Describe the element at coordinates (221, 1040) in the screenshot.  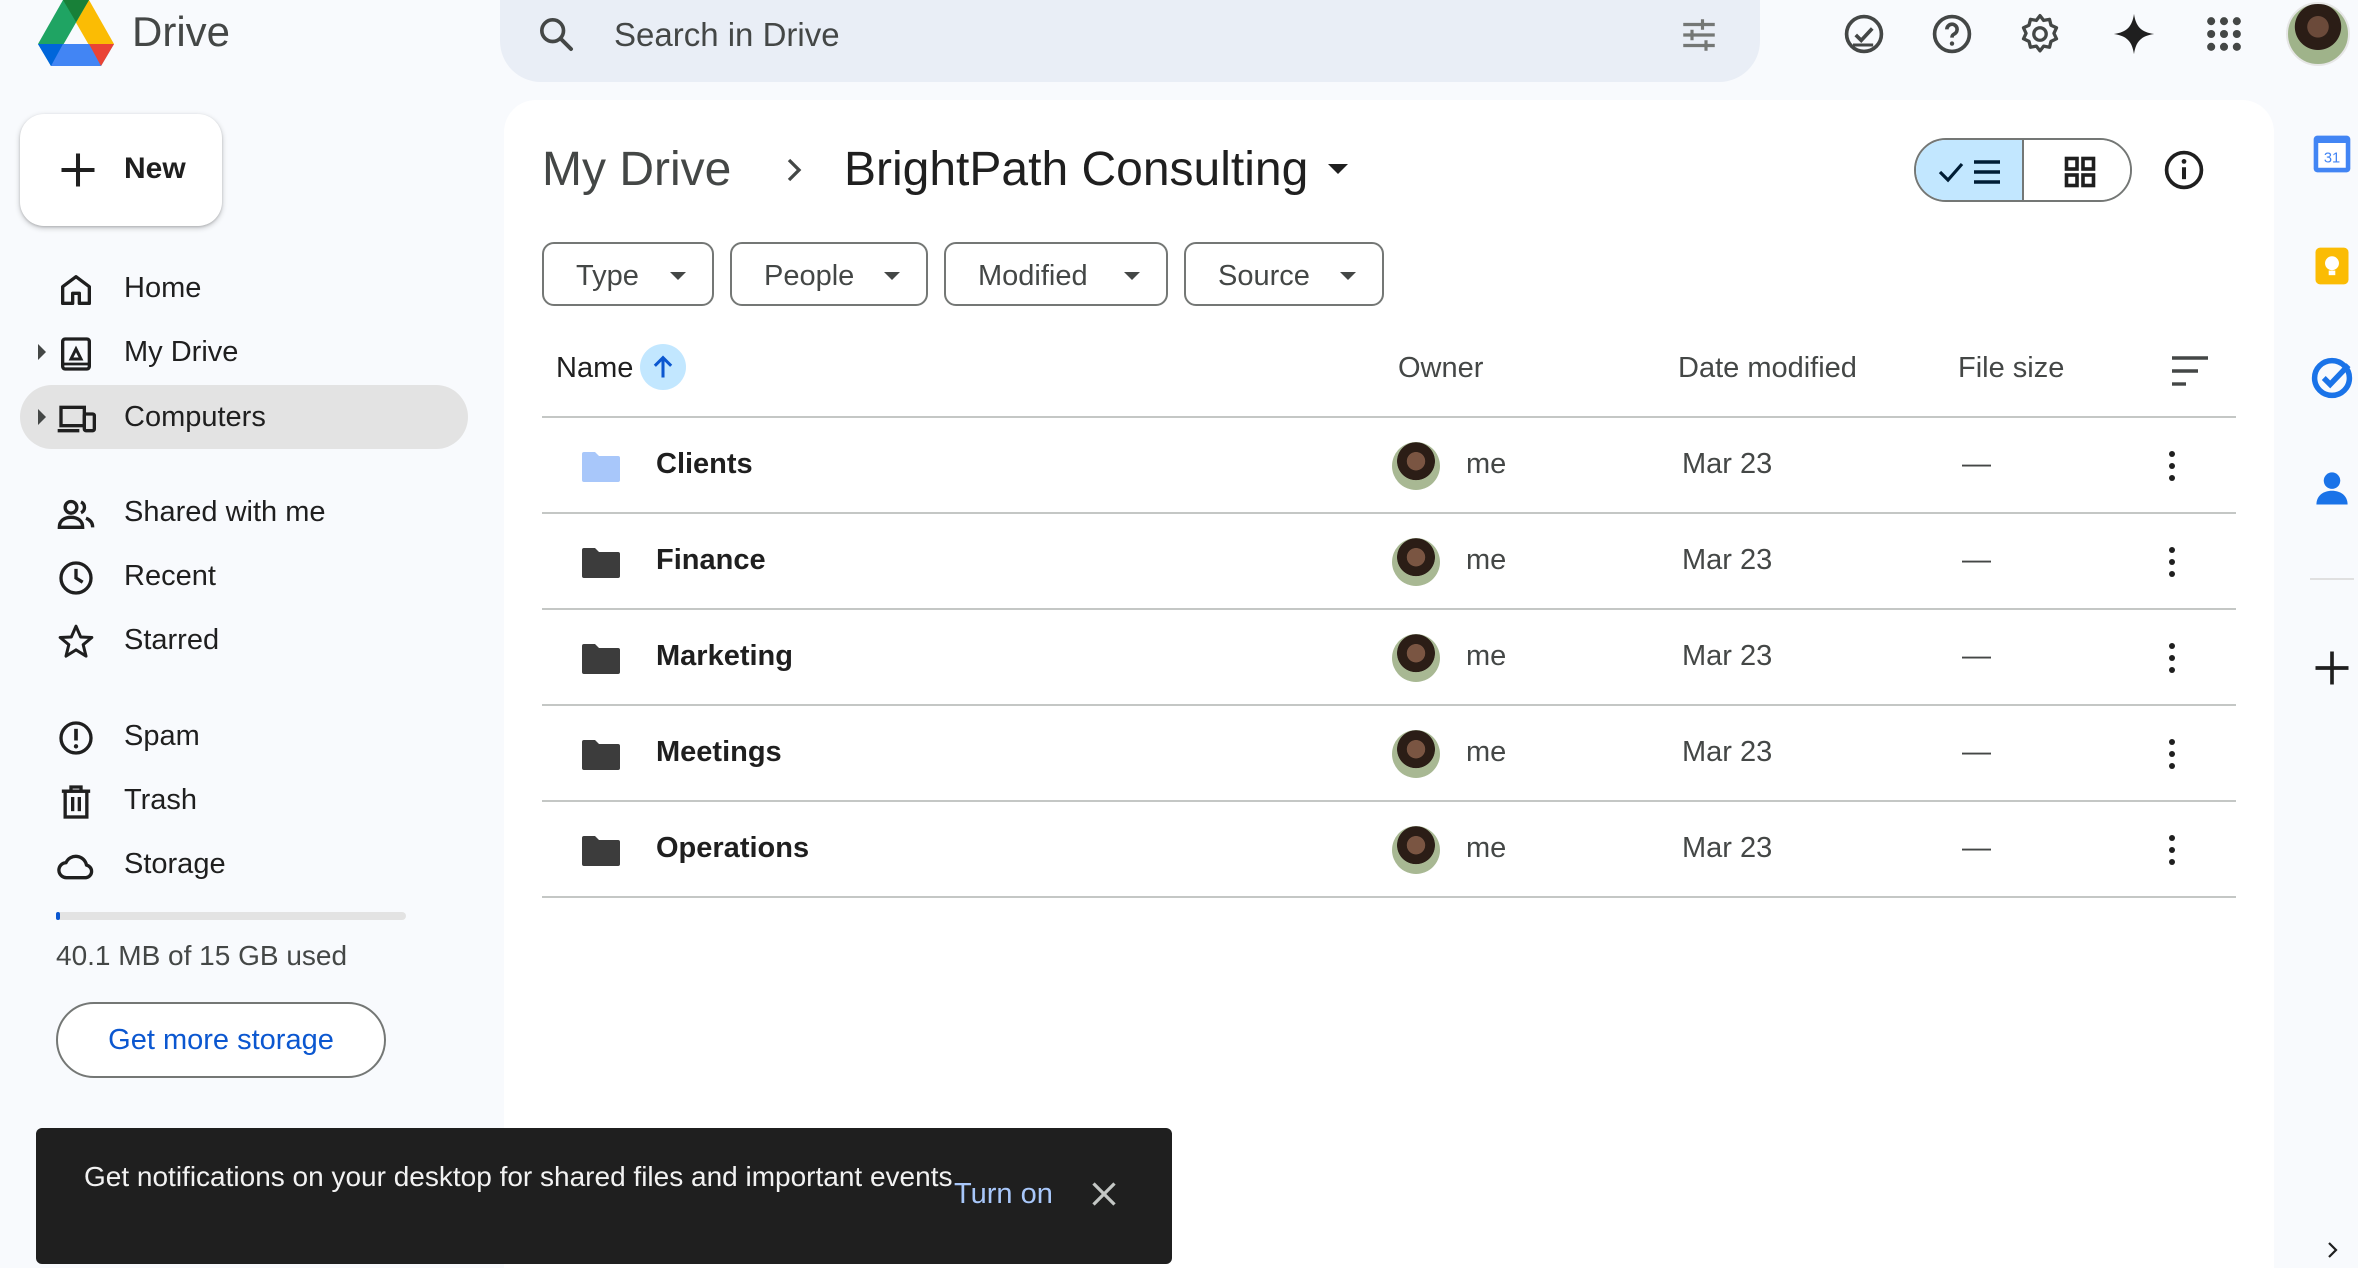
I see `get-more-storage-button: Get more storage` at that location.